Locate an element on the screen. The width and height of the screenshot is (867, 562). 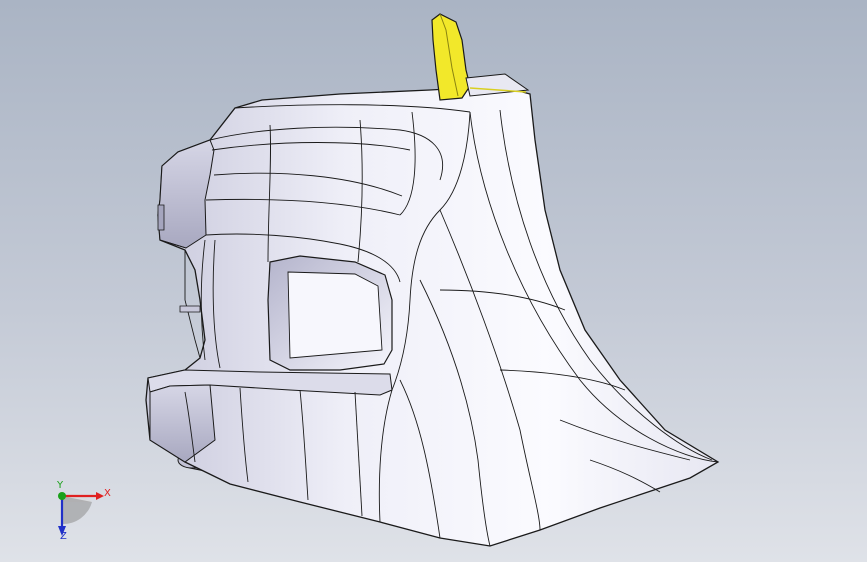
side-pin is located at coordinates (190, 309).